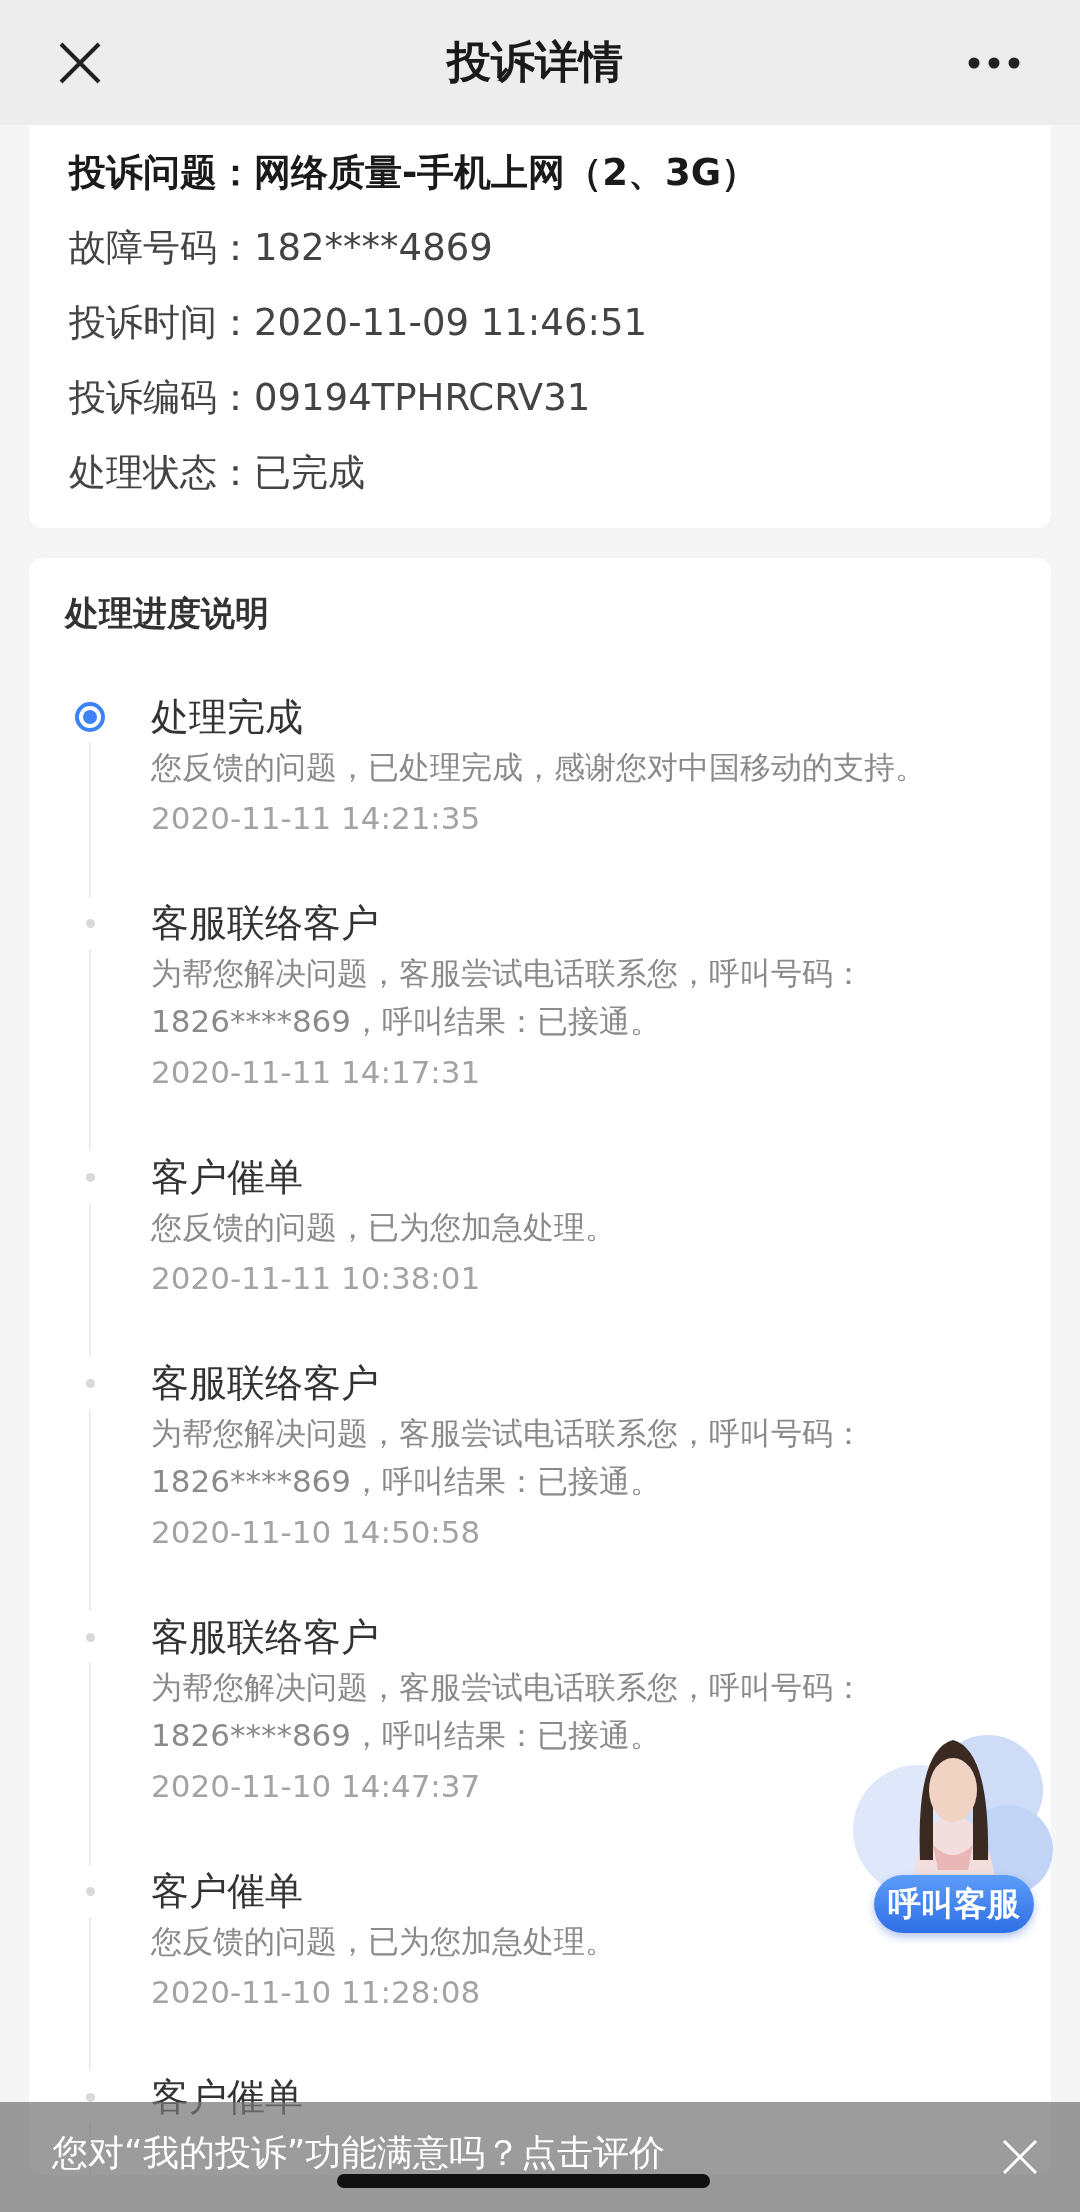  Describe the element at coordinates (80, 62) in the screenshot. I see `close-icon` at that location.